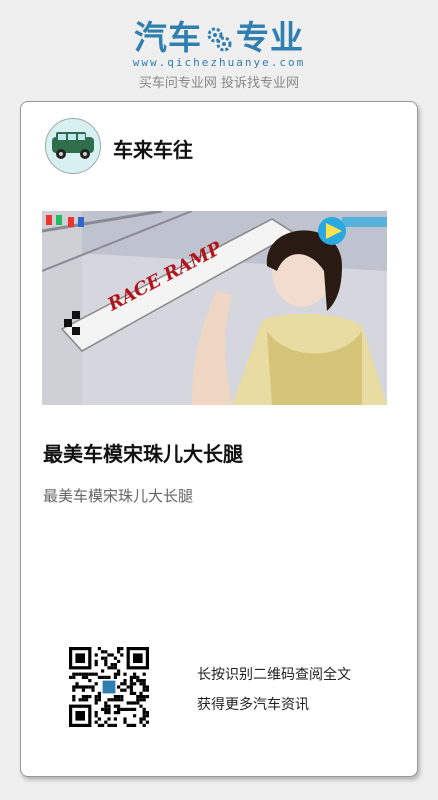  What do you see at coordinates (270, 37) in the screenshot?
I see `logo-text-right: 专业` at bounding box center [270, 37].